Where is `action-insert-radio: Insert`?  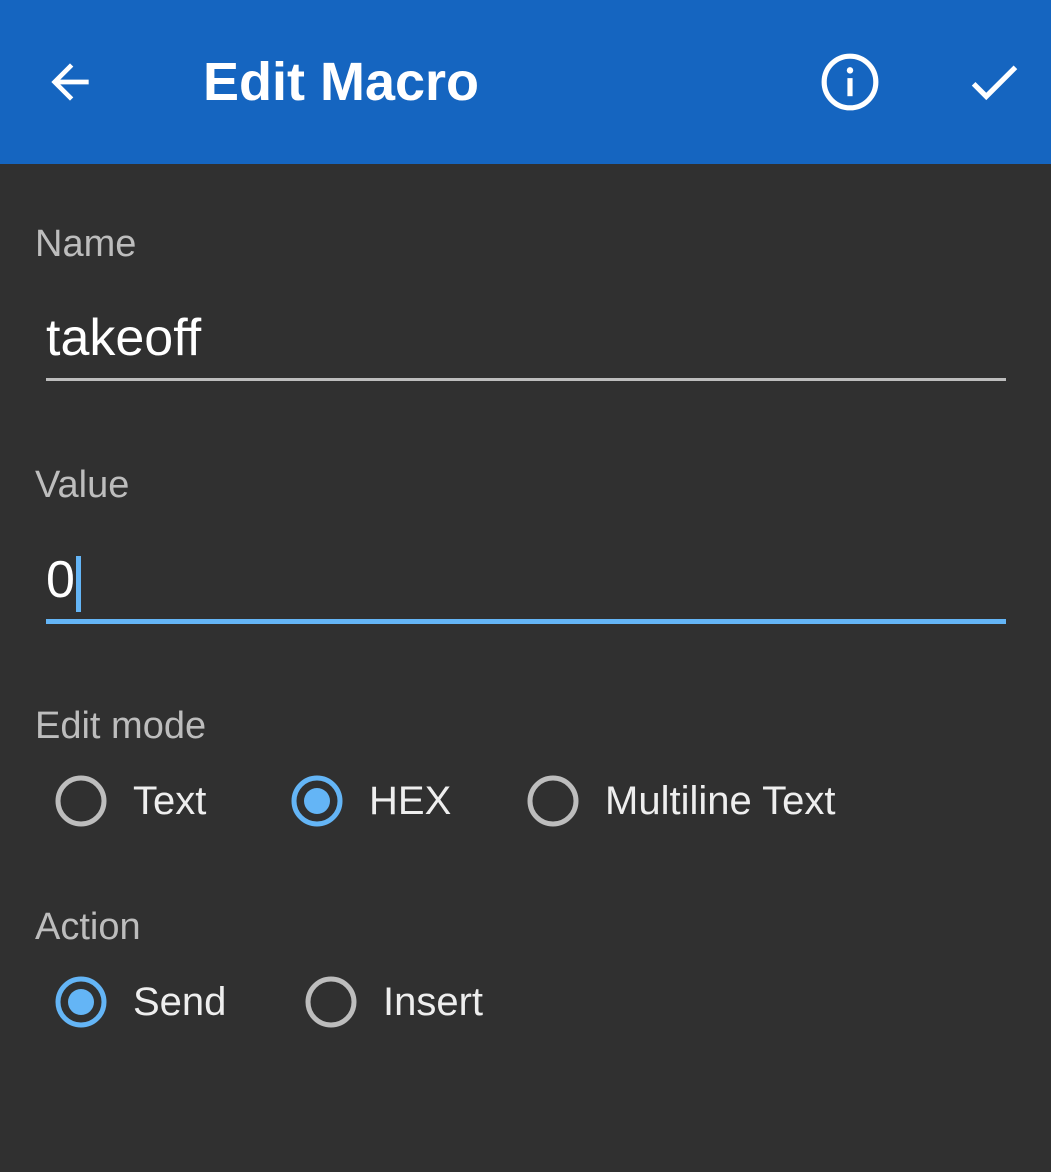
action-insert-radio: Insert is located at coordinates (394, 1002).